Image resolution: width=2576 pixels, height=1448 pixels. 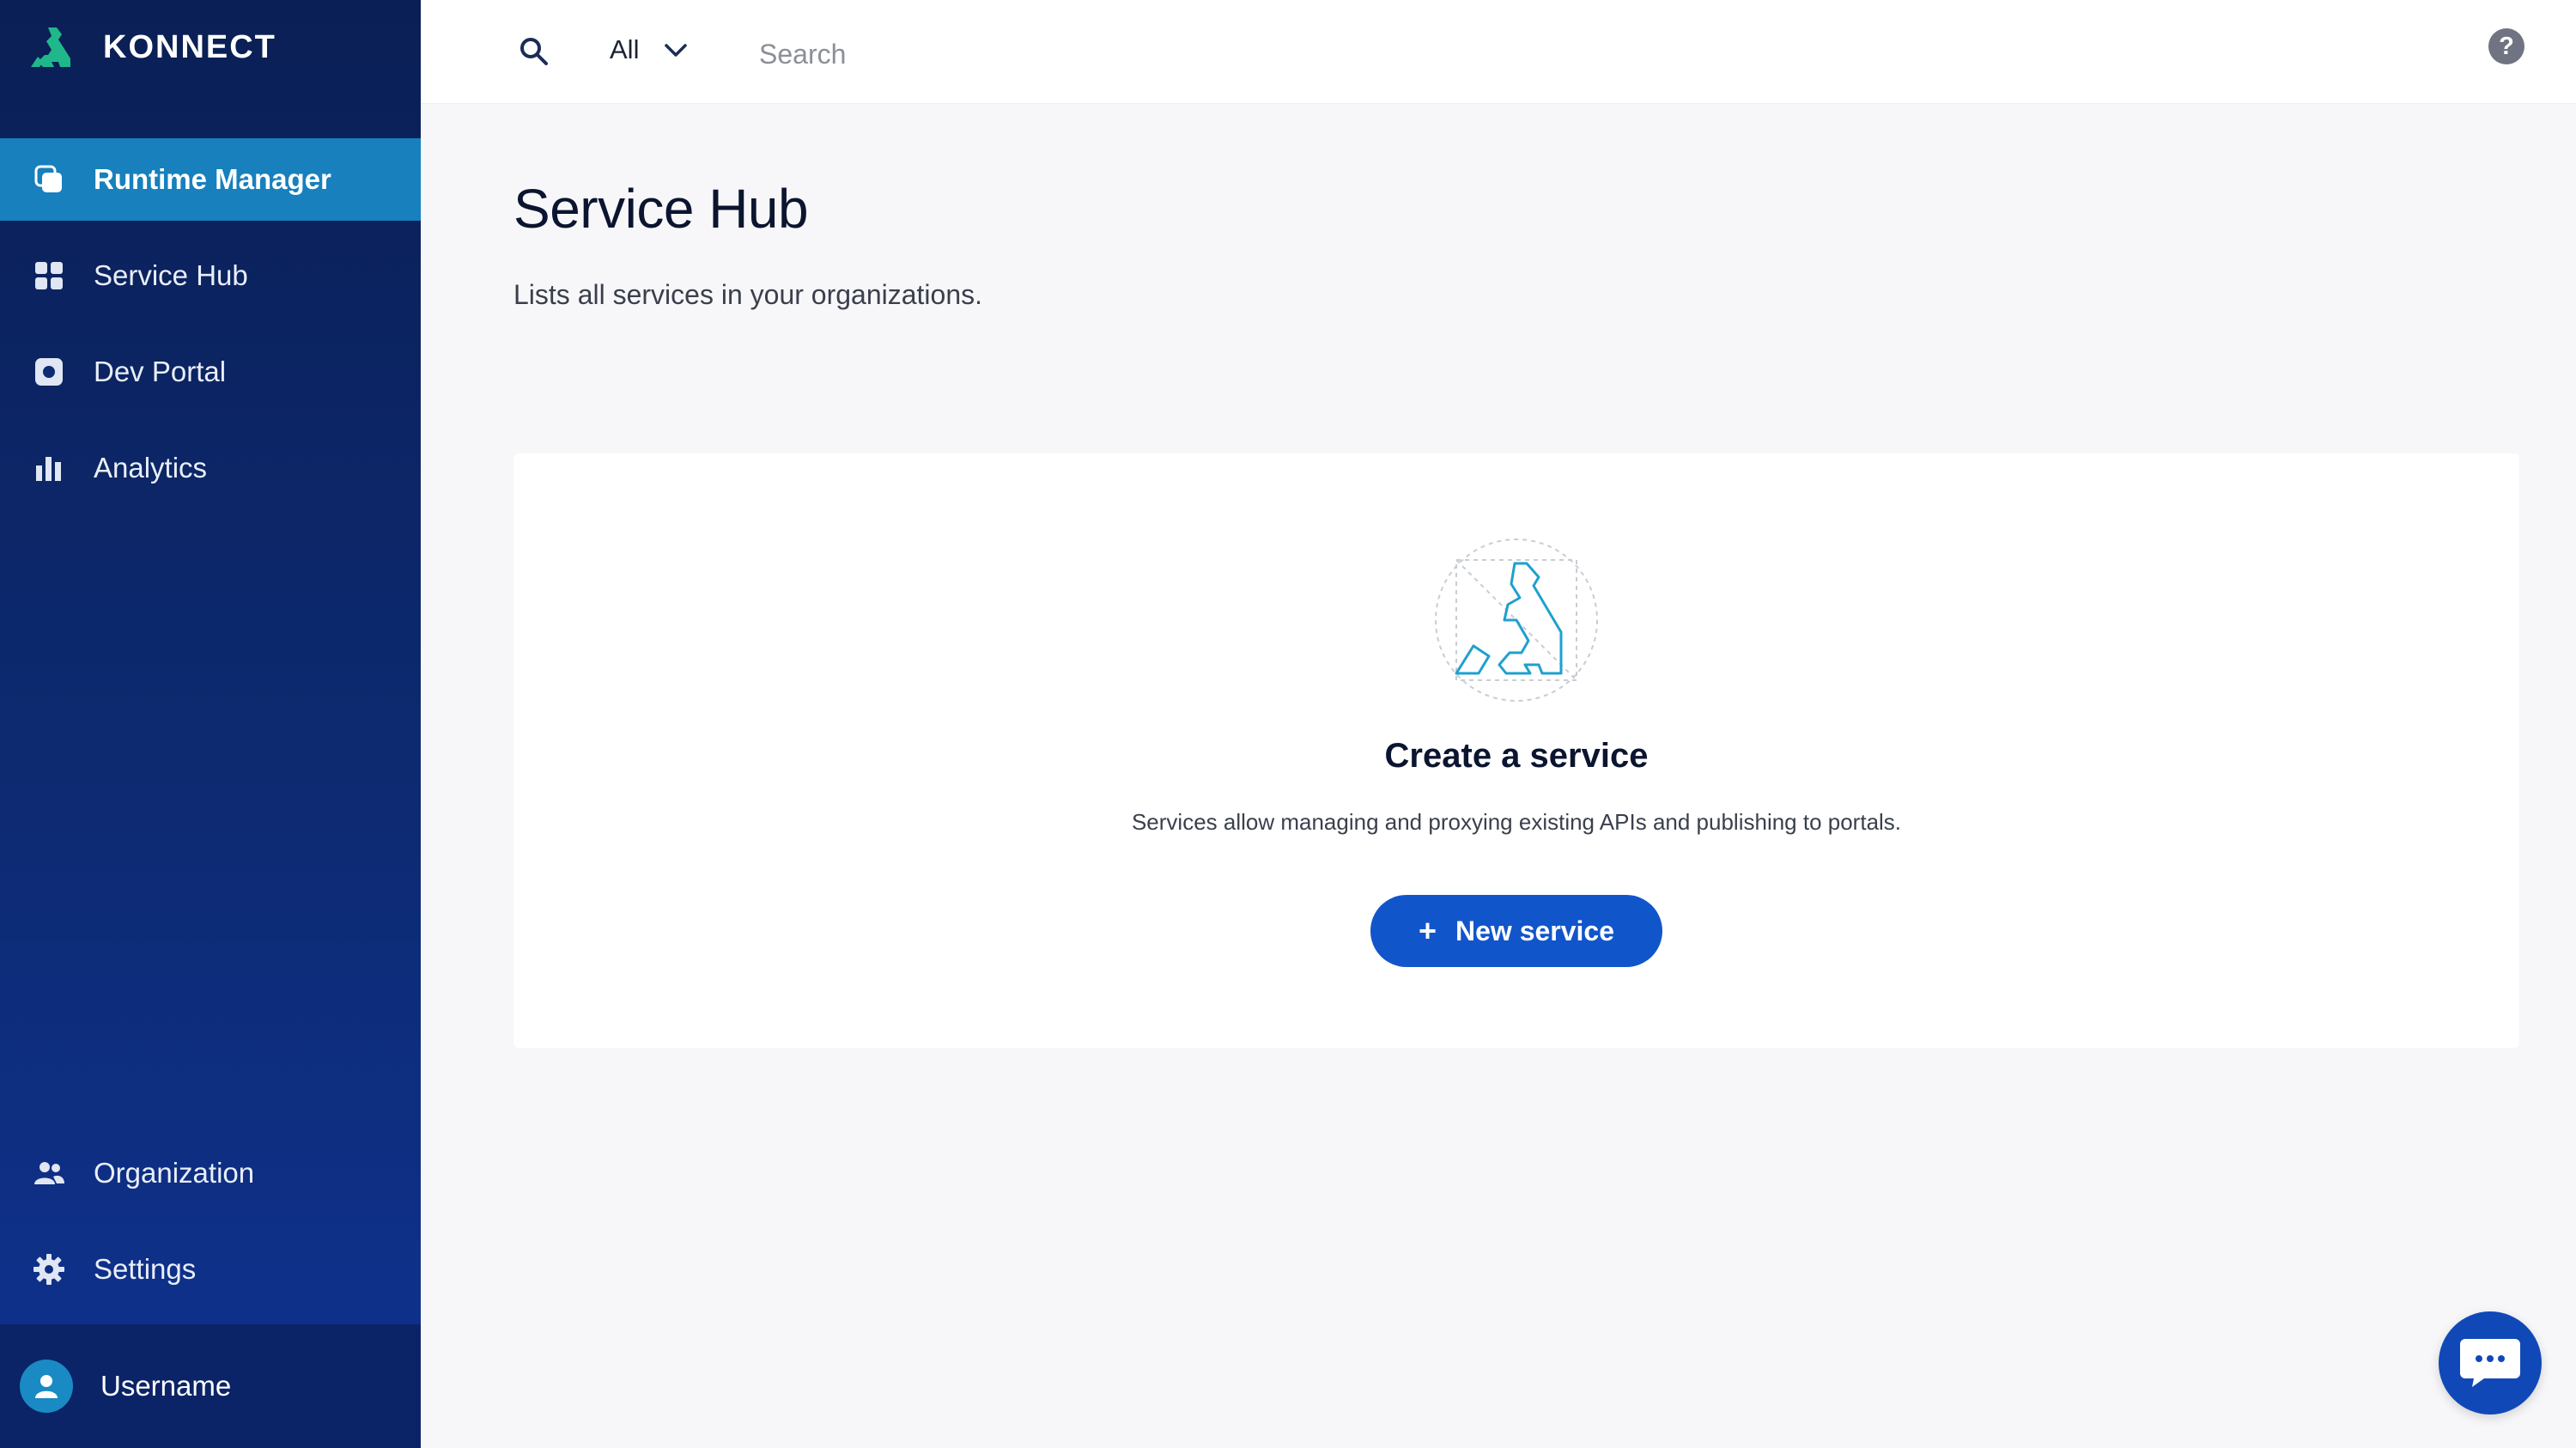 What do you see at coordinates (625, 49) in the screenshot?
I see `search-scope-label: All` at bounding box center [625, 49].